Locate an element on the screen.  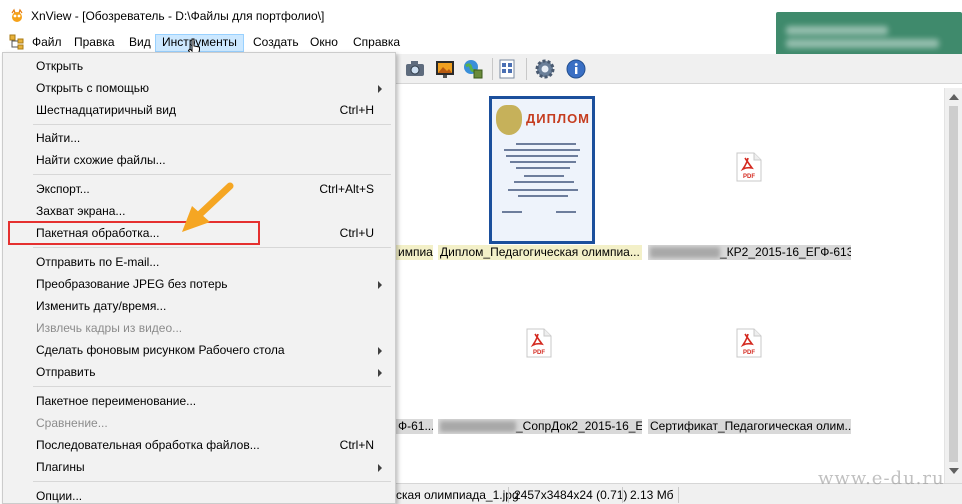
toolbar is located at coordinates (679, 69).